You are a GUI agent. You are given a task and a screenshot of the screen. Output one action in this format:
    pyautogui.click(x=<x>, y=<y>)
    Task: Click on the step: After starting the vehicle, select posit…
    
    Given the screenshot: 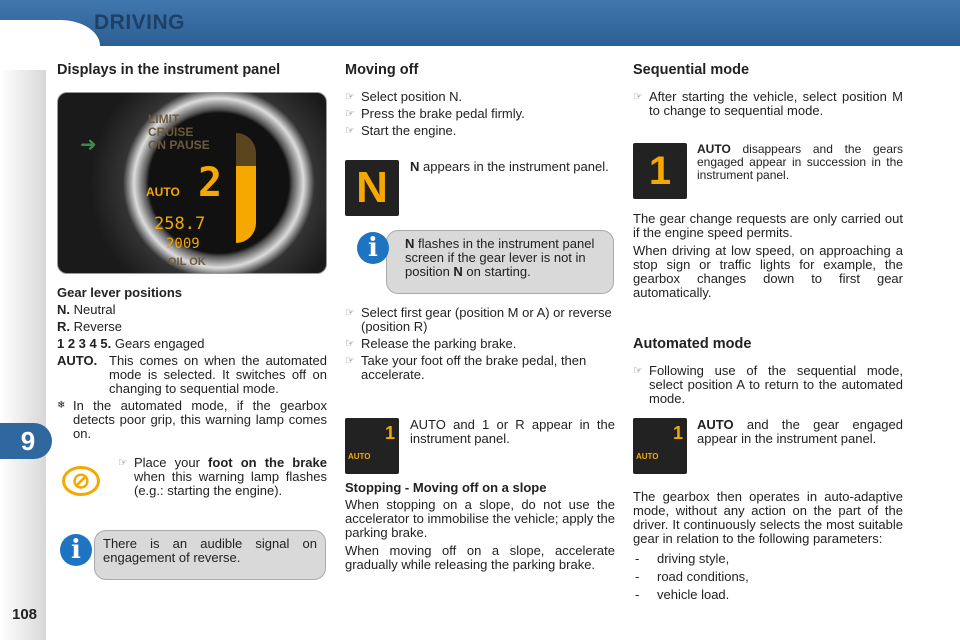 What is the action you would take?
    pyautogui.click(x=768, y=104)
    